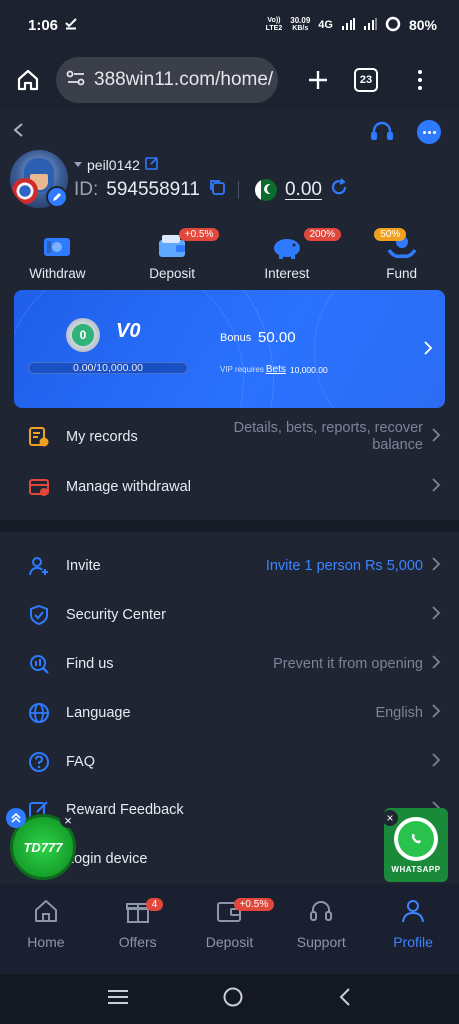  What do you see at coordinates (344, 565) in the screenshot?
I see `invite-hint: Invite 1 person Rs 5,000` at bounding box center [344, 565].